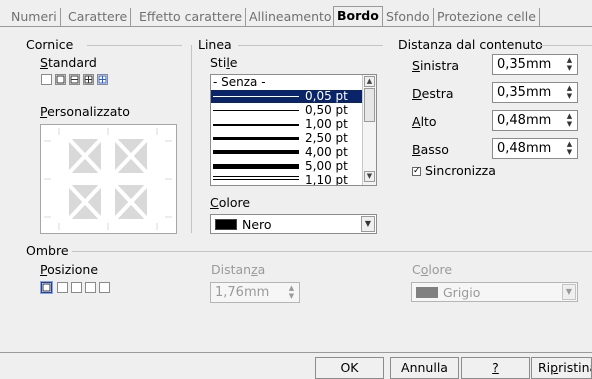 Image resolution: width=592 pixels, height=379 pixels. Describe the element at coordinates (287, 166) in the screenshot. I see `list-item: 5,00 pt` at that location.